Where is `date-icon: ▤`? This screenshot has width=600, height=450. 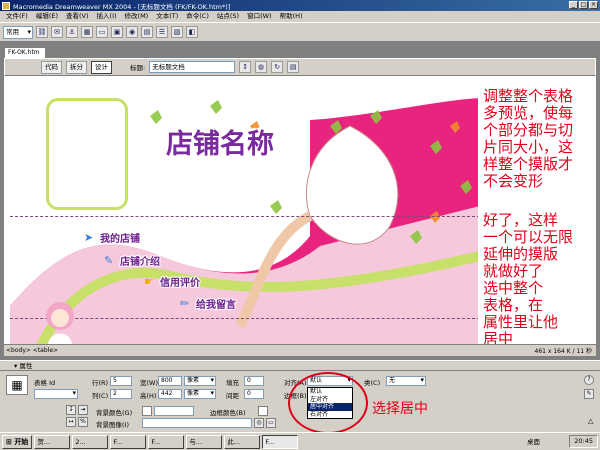
date-icon: ▤ is located at coordinates (147, 32).